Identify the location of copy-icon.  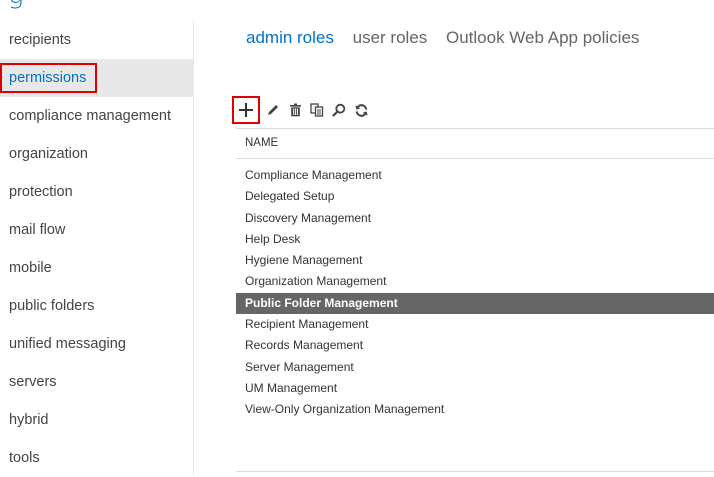
(317, 110).